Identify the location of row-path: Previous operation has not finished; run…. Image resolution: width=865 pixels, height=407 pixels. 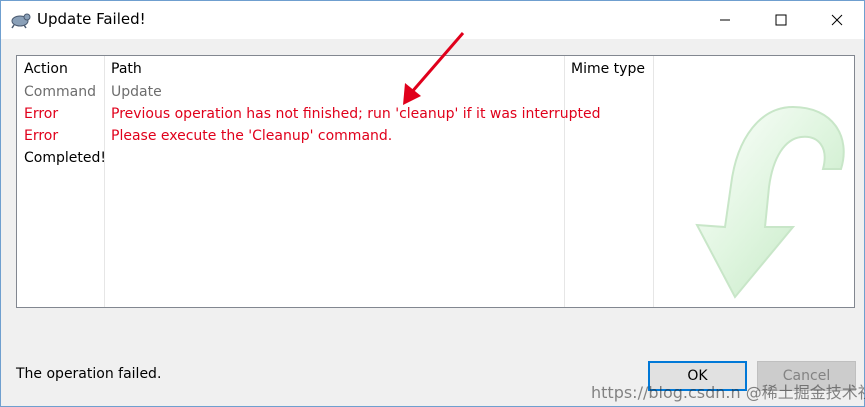
(356, 114).